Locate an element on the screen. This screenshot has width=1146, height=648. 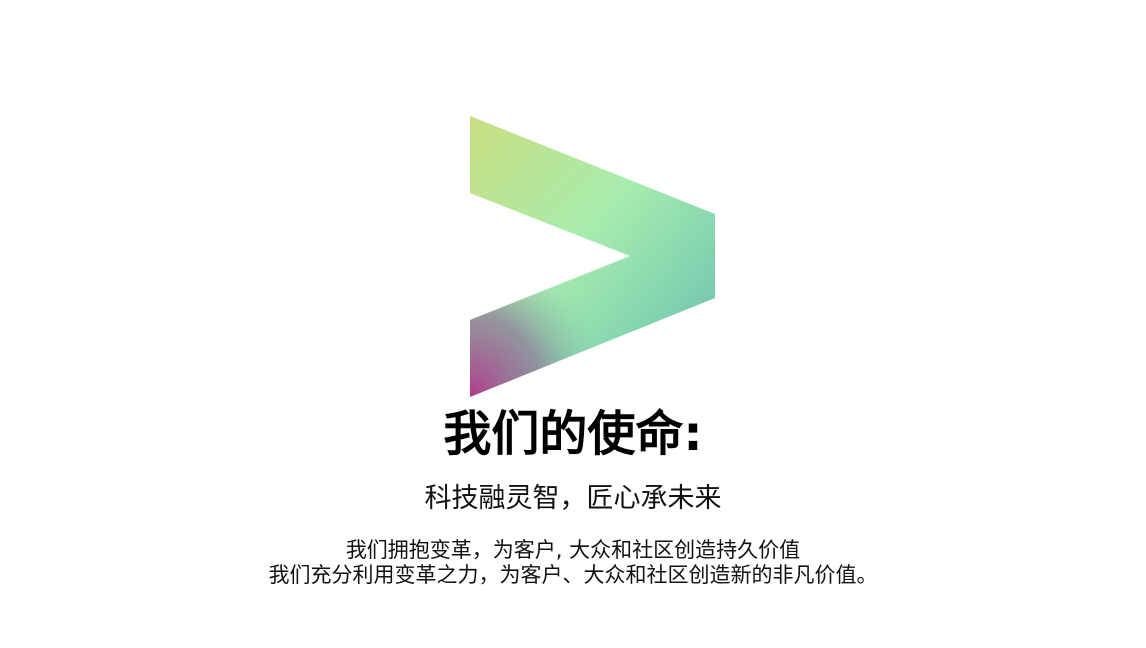
mission-heading: 我们的使命: is located at coordinates (573, 434).